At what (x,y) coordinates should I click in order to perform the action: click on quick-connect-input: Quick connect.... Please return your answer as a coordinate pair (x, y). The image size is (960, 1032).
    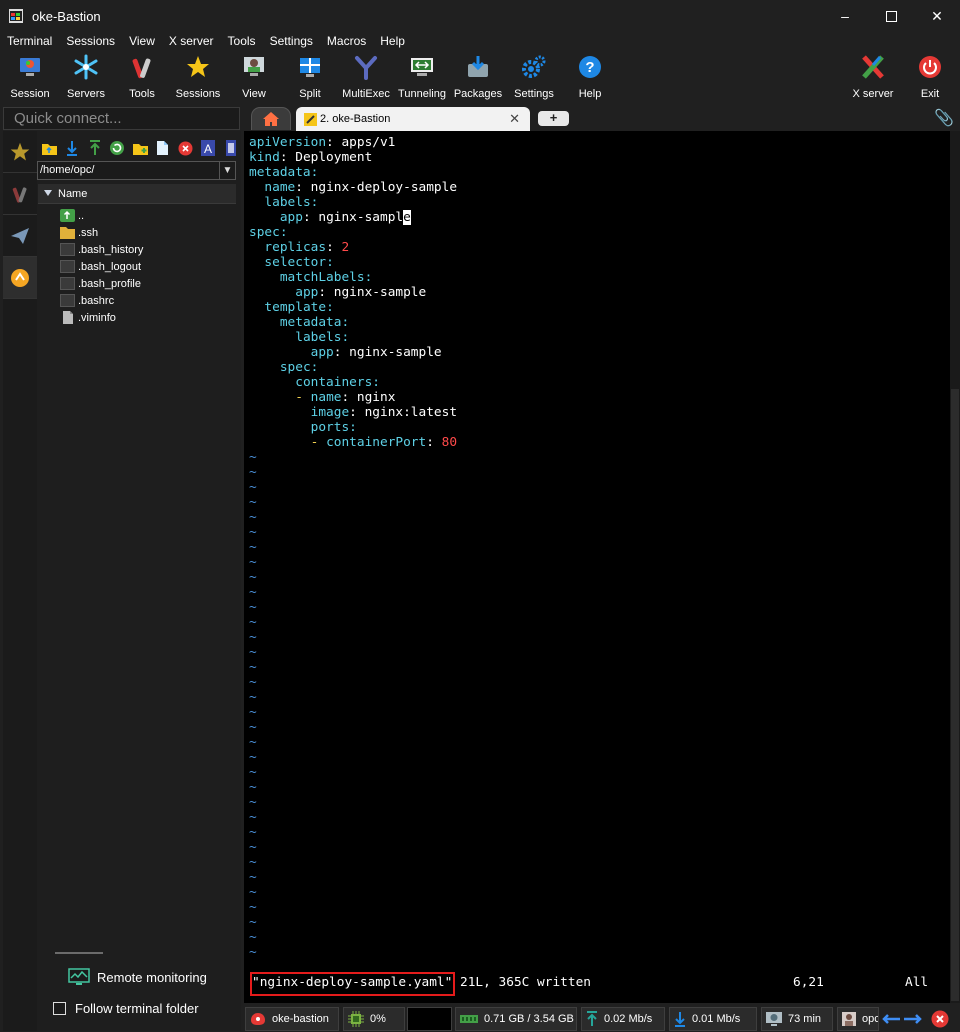
    Looking at the image, I should click on (121, 118).